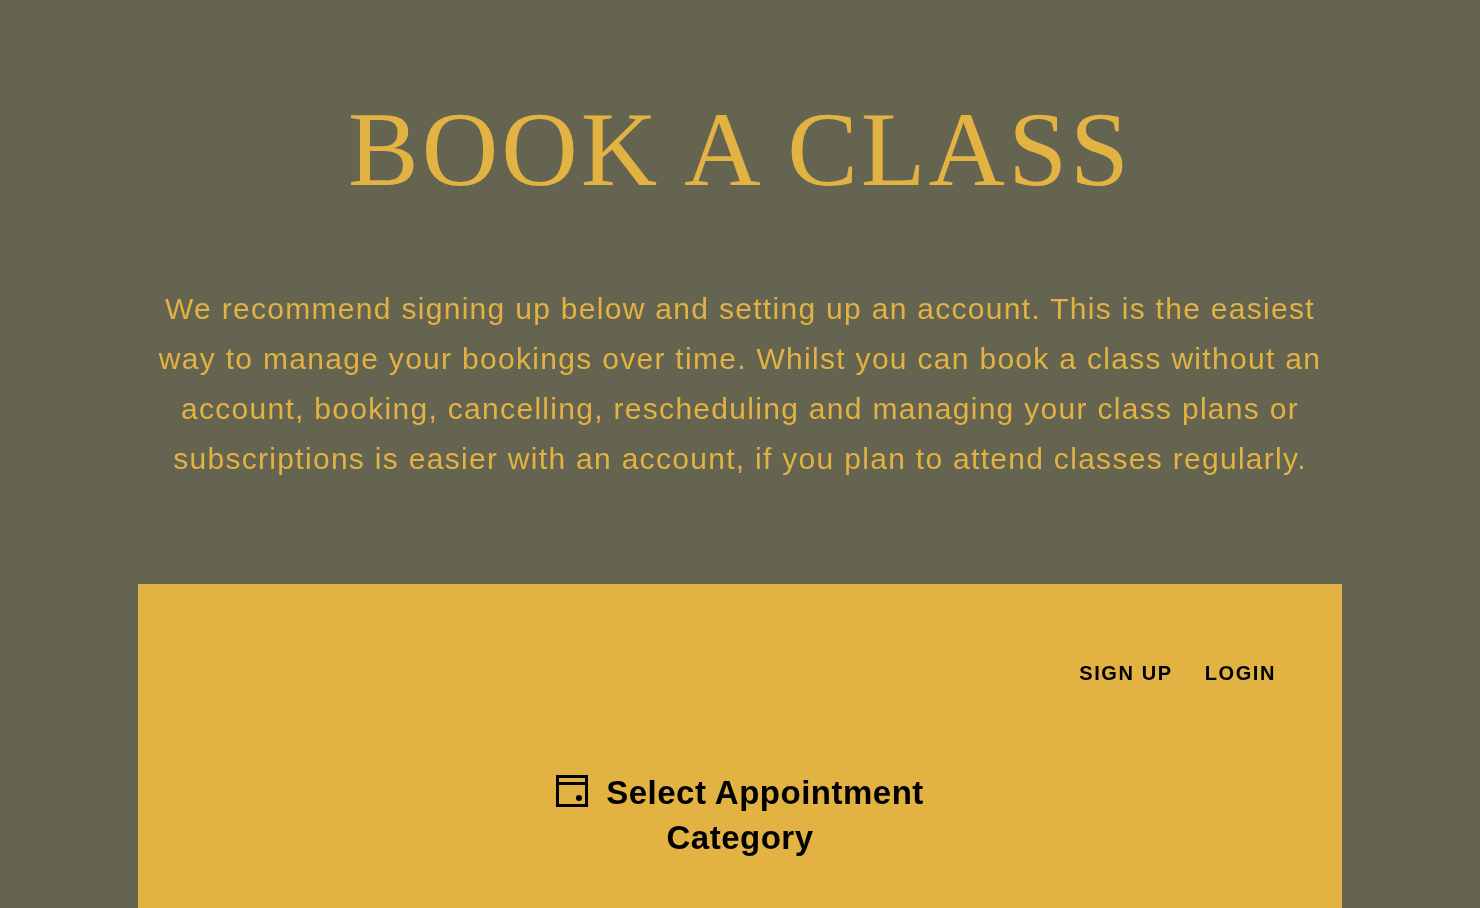 Image resolution: width=1480 pixels, height=908 pixels. Describe the element at coordinates (572, 791) in the screenshot. I see `calendar-icon` at that location.